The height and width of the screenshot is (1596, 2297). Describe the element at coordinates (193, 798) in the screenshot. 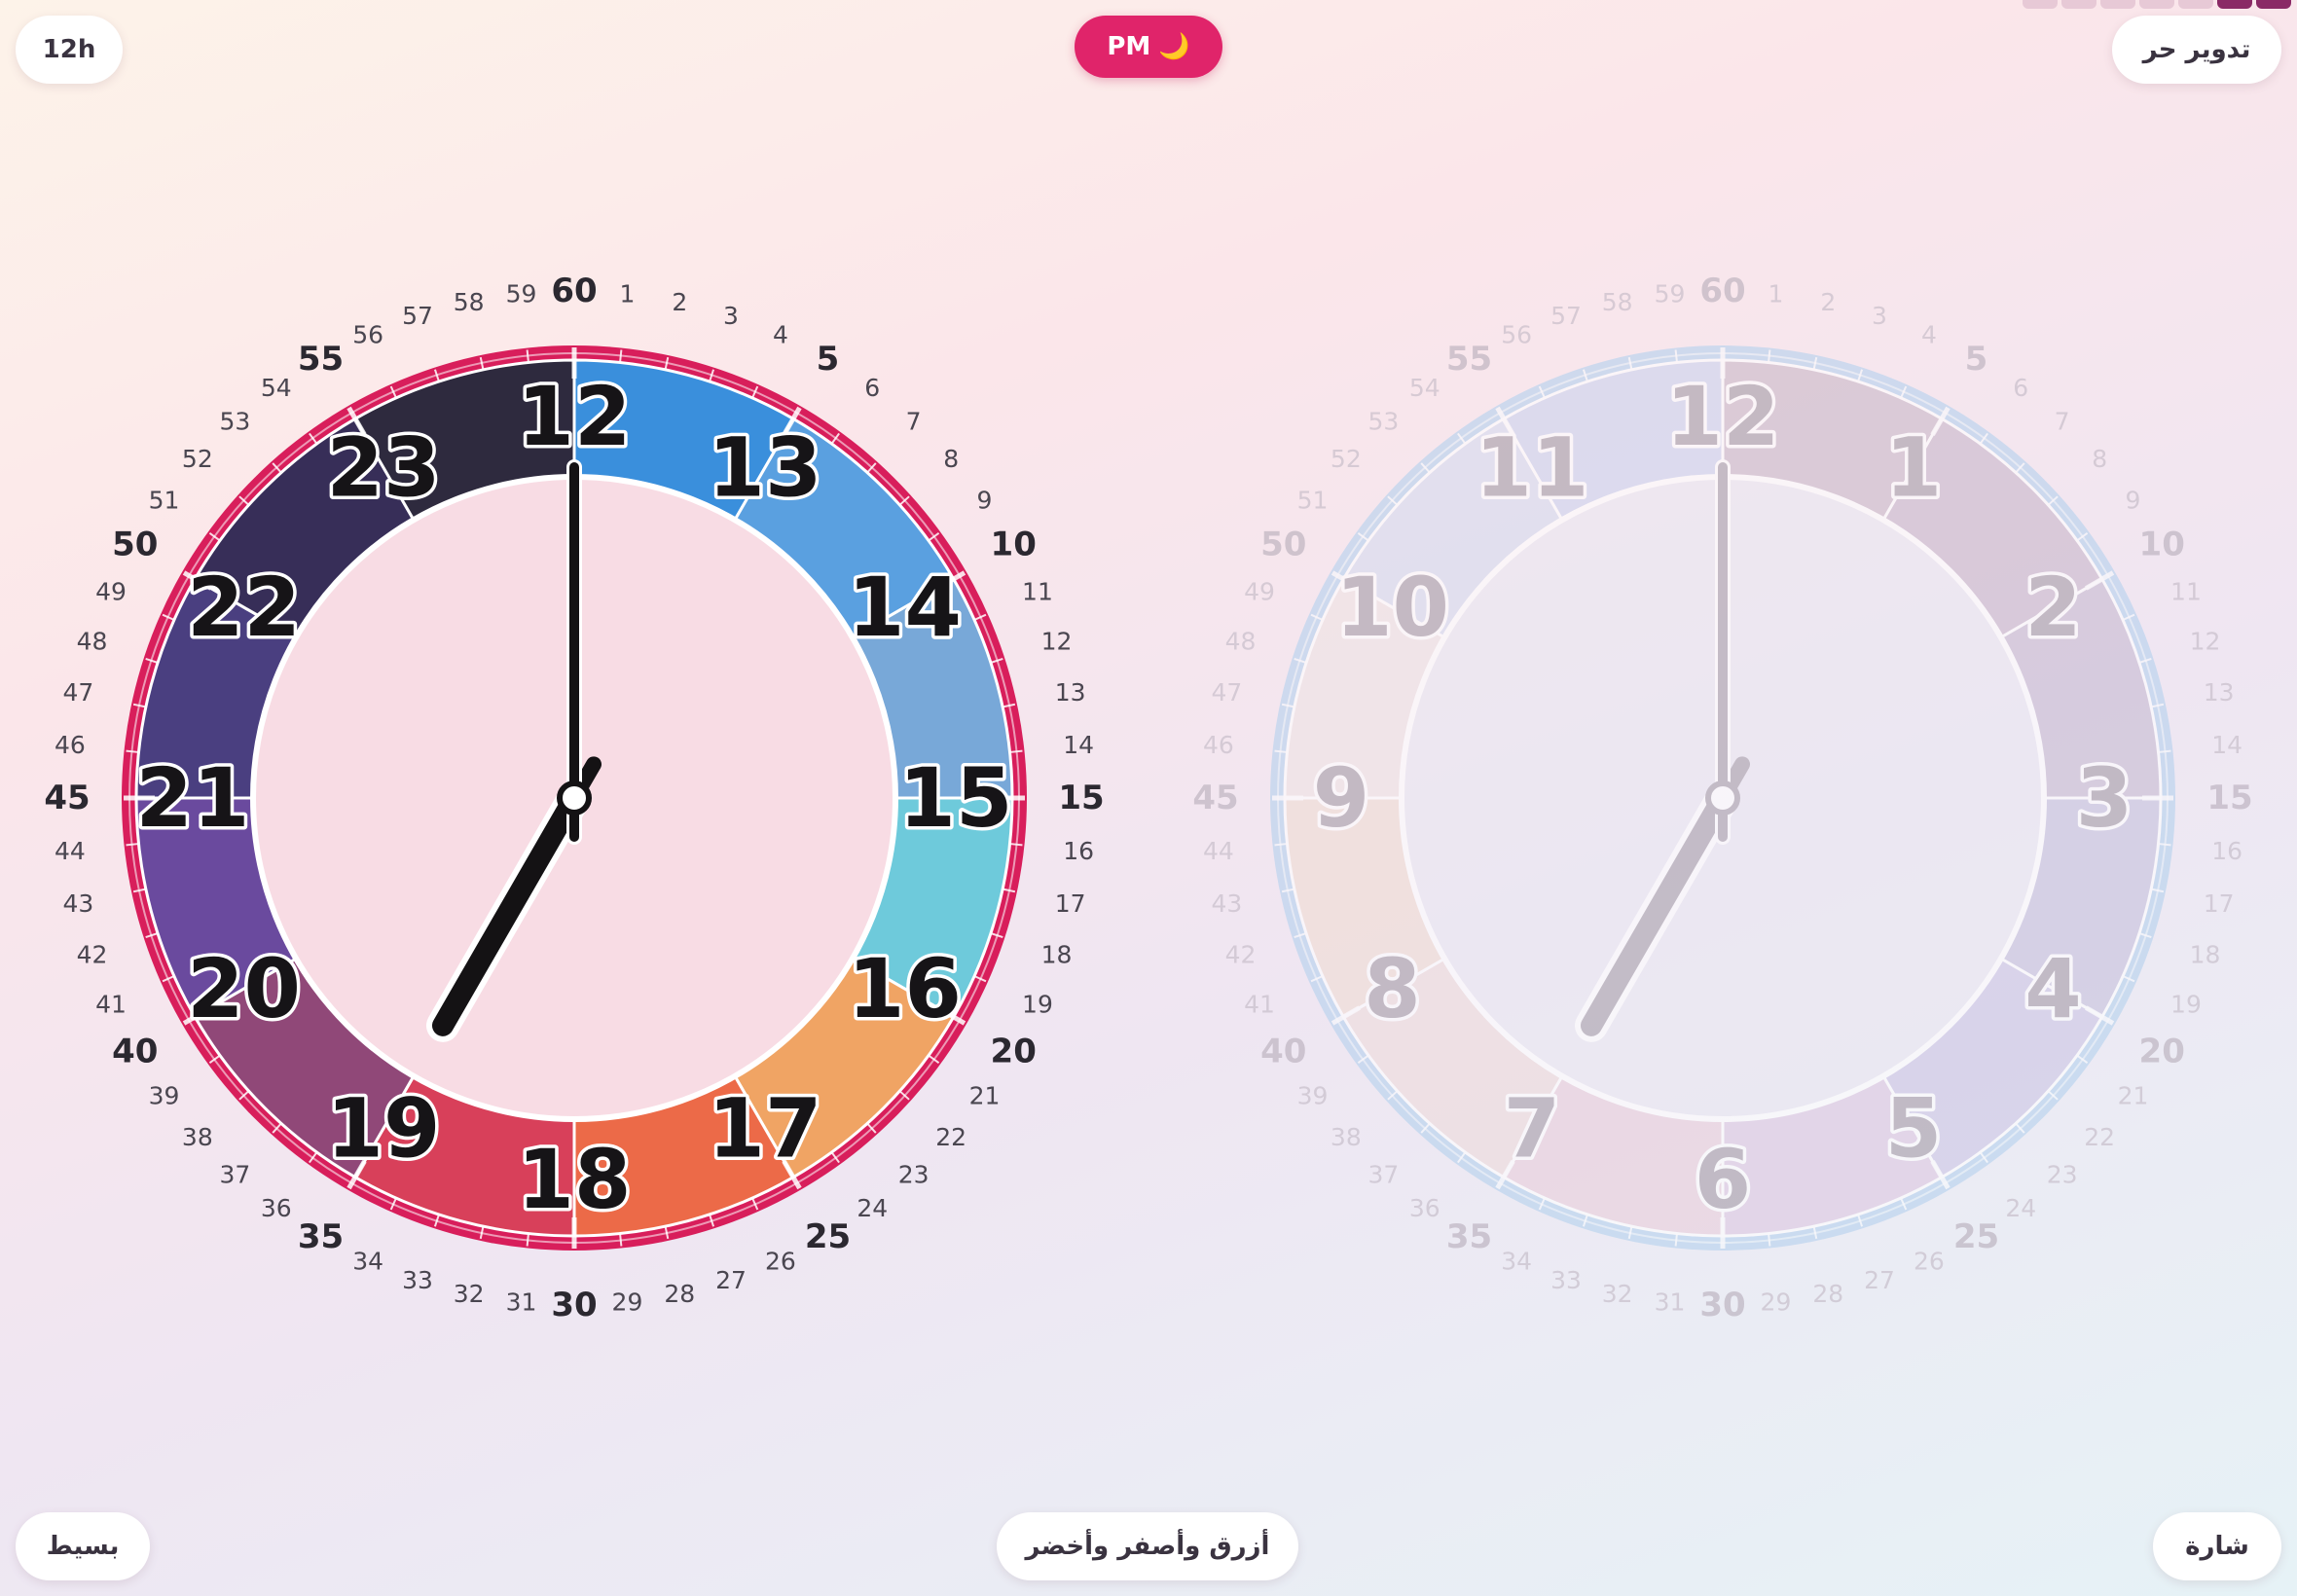

I see `hour-number: 21` at that location.